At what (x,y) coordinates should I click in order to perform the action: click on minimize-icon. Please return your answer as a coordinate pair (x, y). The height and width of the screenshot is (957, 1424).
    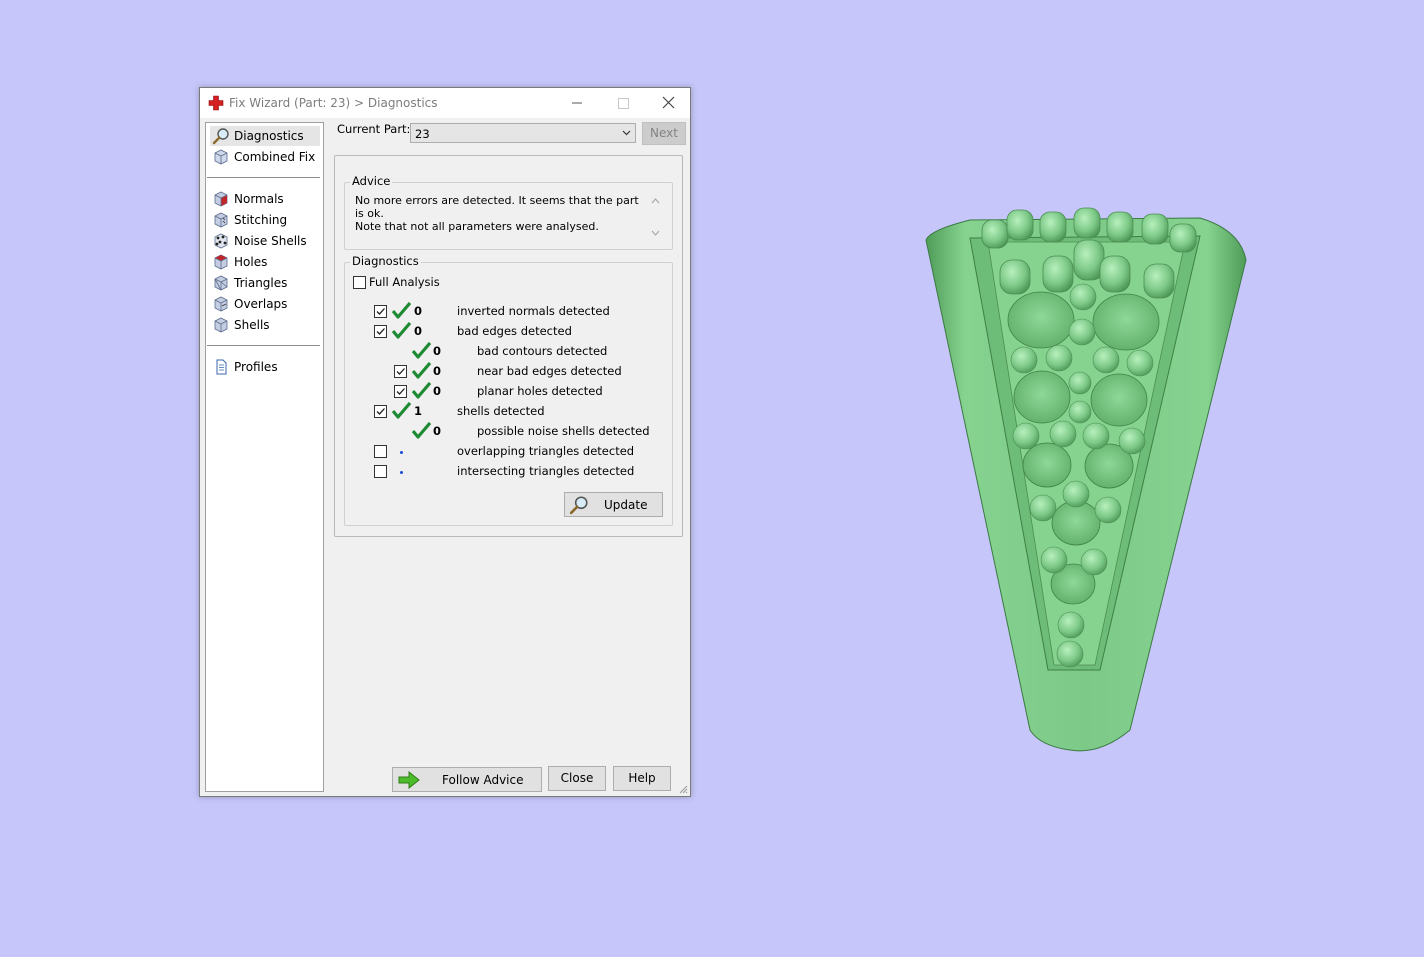
    Looking at the image, I should click on (577, 103).